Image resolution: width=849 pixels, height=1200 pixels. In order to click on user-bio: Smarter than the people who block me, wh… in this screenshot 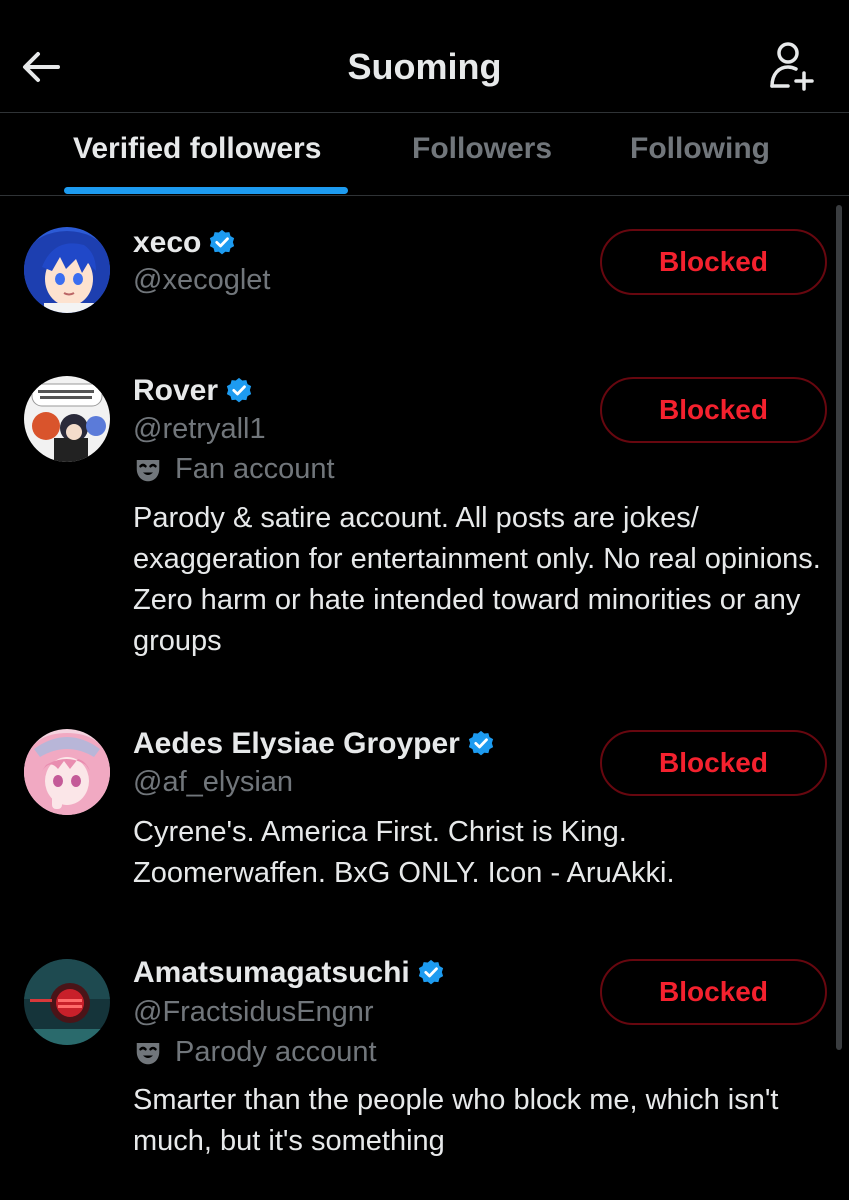, I will do `click(456, 1120)`.